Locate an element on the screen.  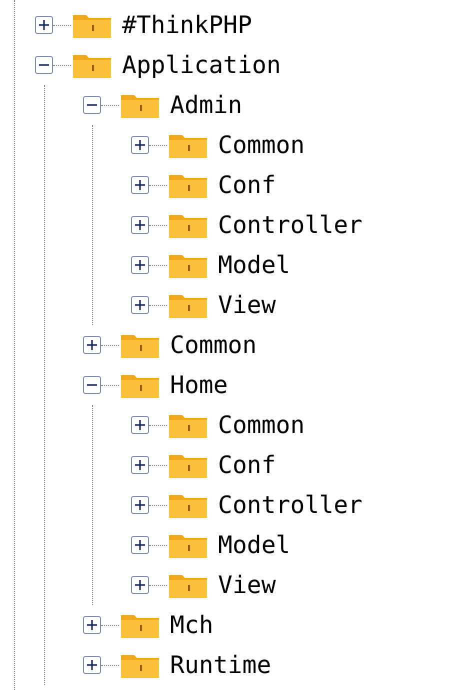
folder-label: #ThinkPHP is located at coordinates (187, 25).